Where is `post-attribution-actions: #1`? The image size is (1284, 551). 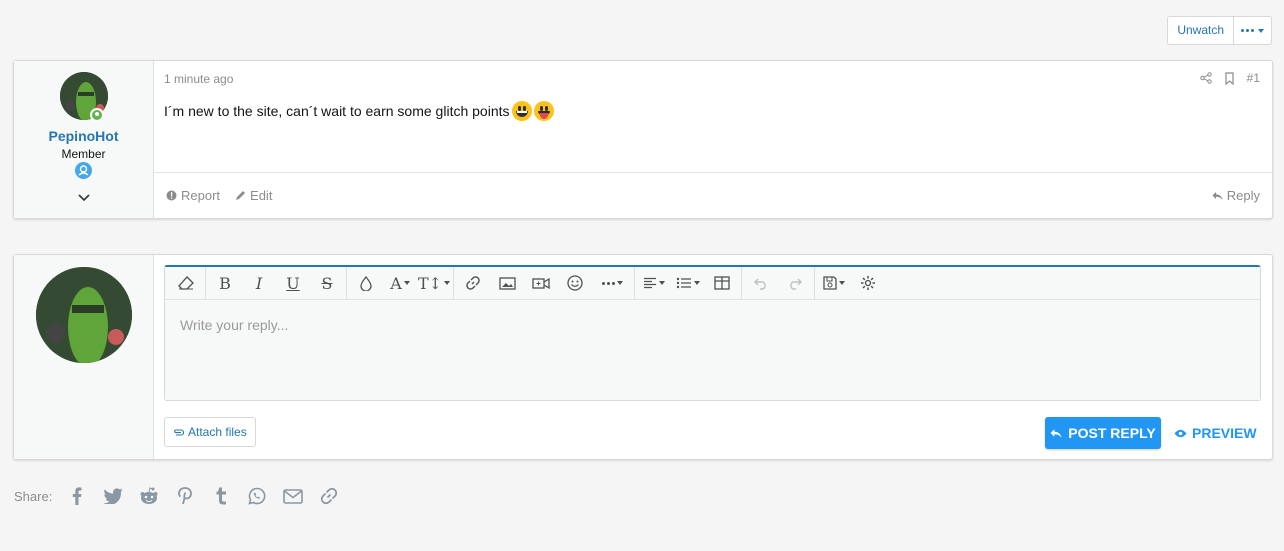 post-attribution-actions: #1 is located at coordinates (1229, 78).